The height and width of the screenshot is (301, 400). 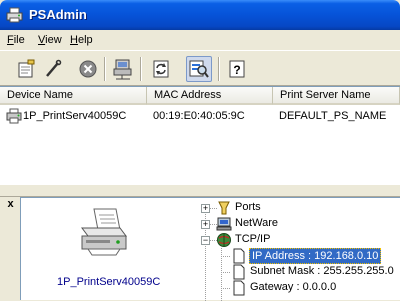 What do you see at coordinates (200, 40) in the screenshot?
I see `menu-bar: File View Help` at bounding box center [200, 40].